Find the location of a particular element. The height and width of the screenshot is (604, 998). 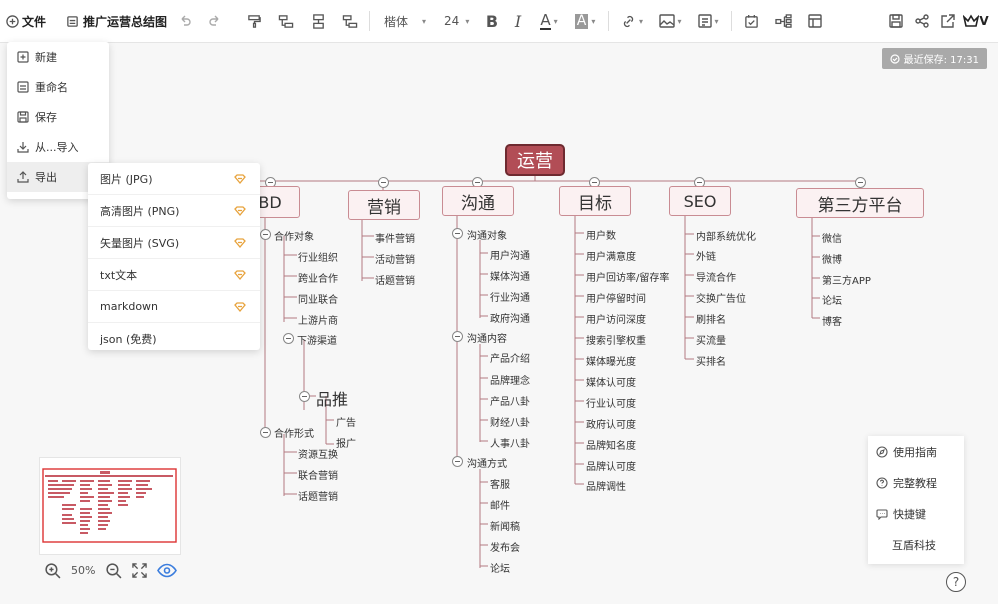

leaf-node: 媒体认可度 is located at coordinates (611, 381).